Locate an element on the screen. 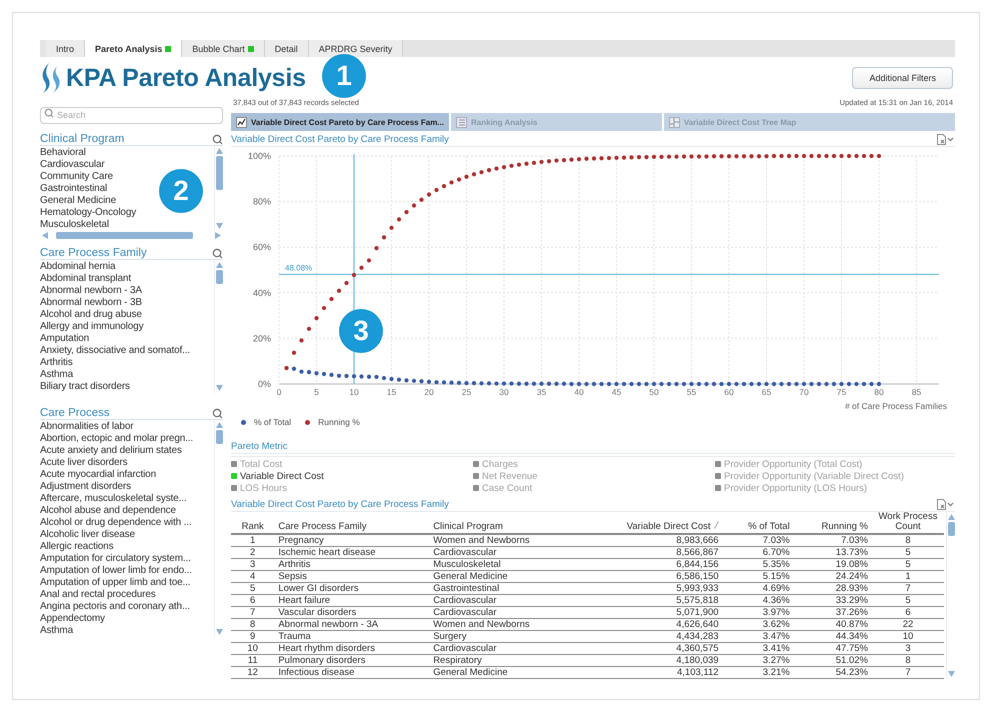  filter-item: Abnormal newborn - 3A is located at coordinates (91, 291).